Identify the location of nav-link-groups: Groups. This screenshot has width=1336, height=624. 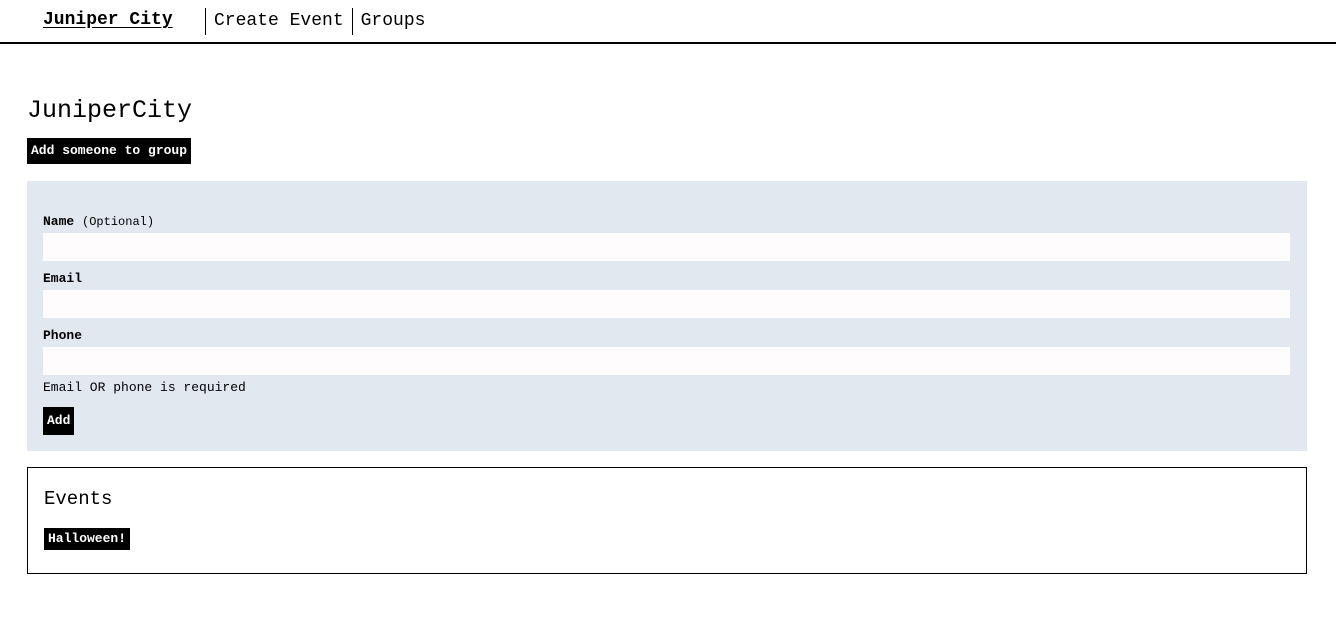
(392, 21).